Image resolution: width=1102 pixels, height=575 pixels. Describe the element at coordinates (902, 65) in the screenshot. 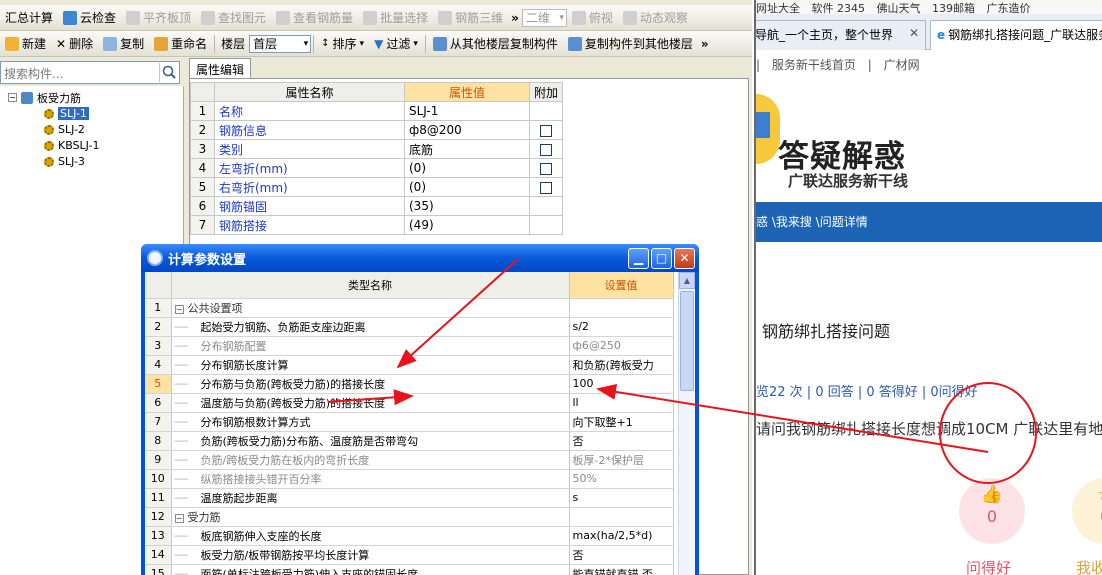

I see `nav-link-materials: 广材网` at that location.